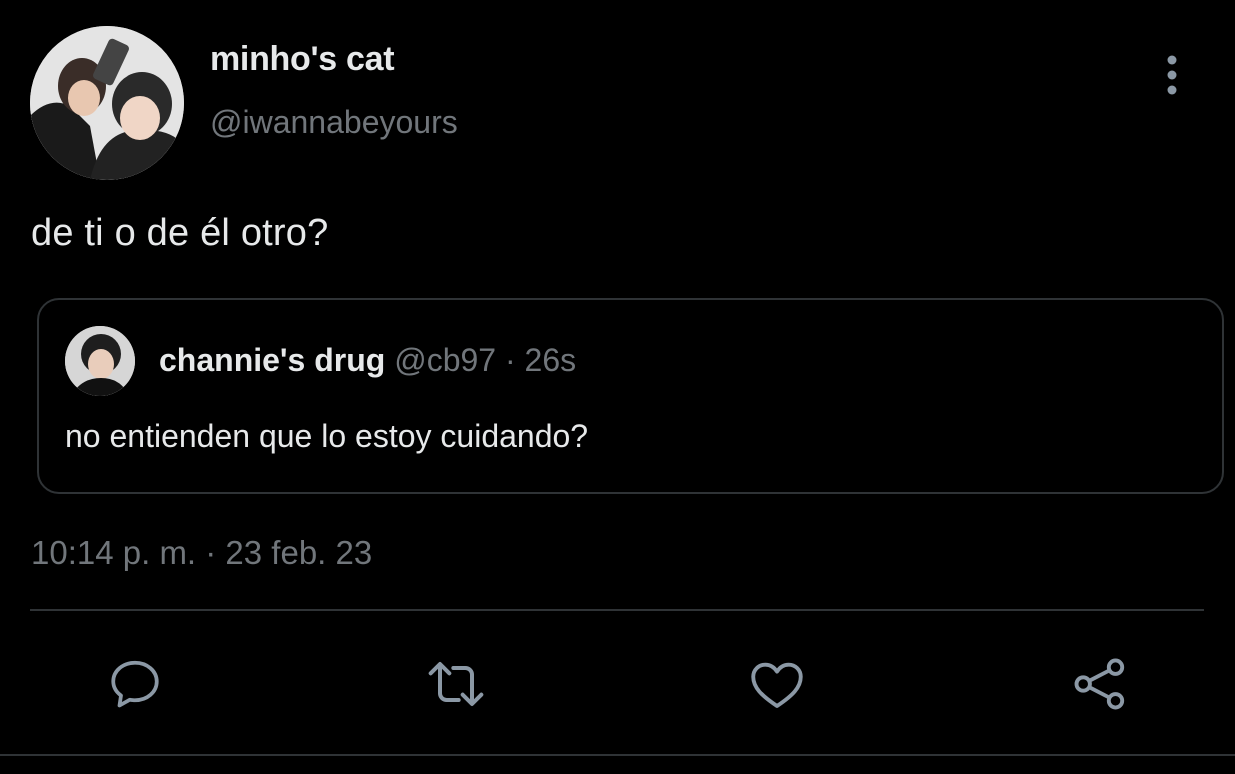 The height and width of the screenshot is (774, 1235). Describe the element at coordinates (617, 610) in the screenshot. I see `divider` at that location.